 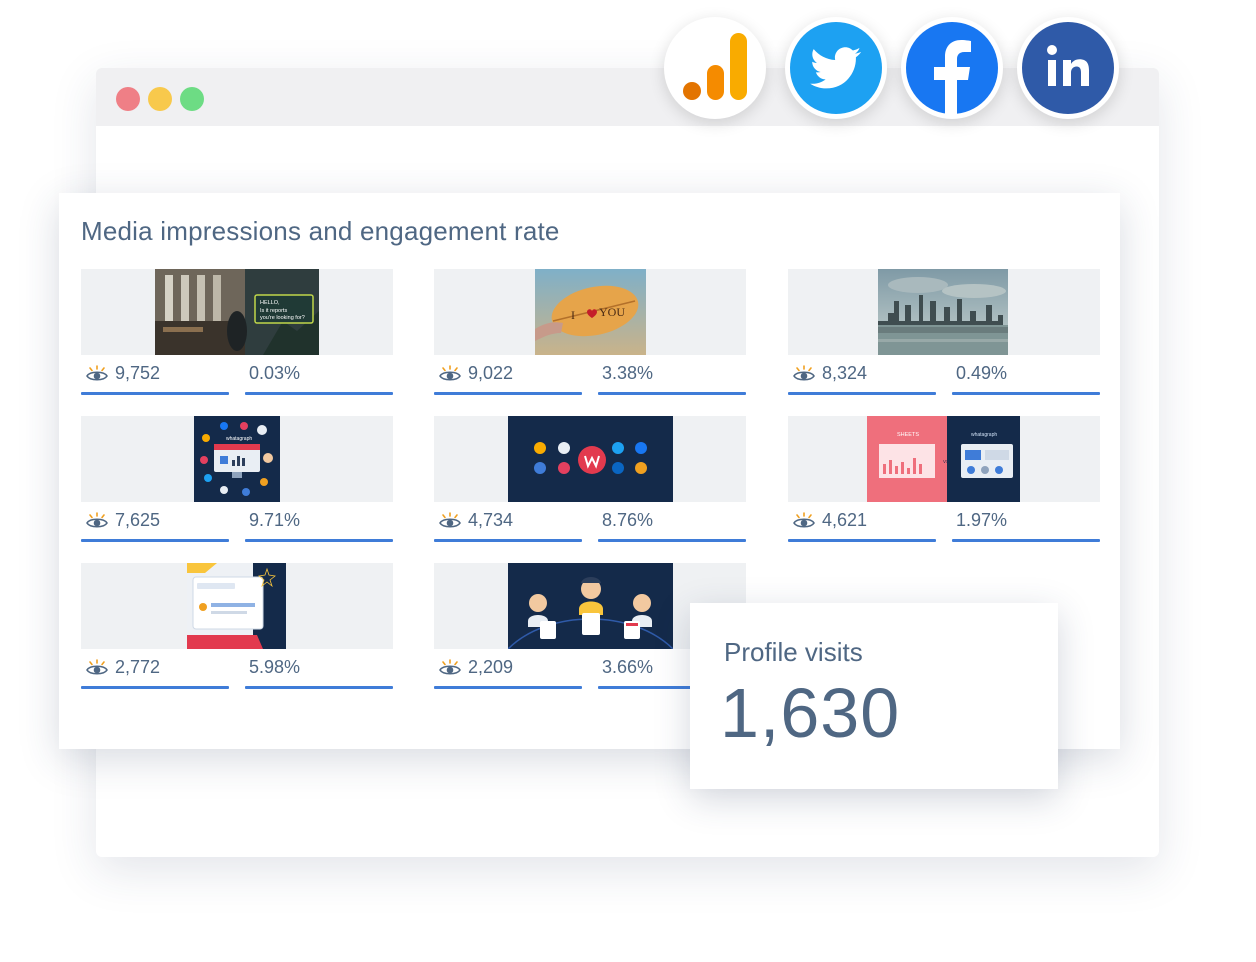 I want to click on google-analytics-icon, so click(x=715, y=68).